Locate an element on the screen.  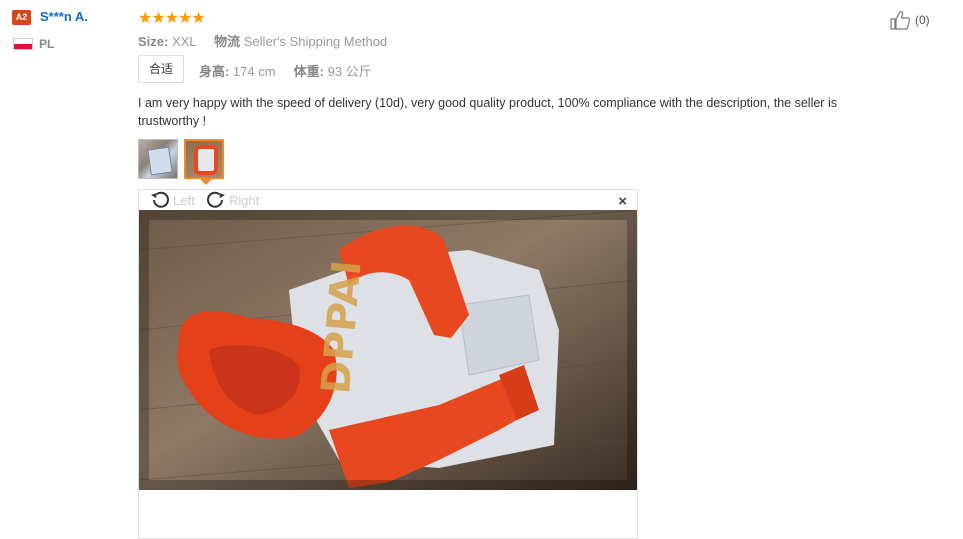
level-badge: A2 is located at coordinates (21, 17).